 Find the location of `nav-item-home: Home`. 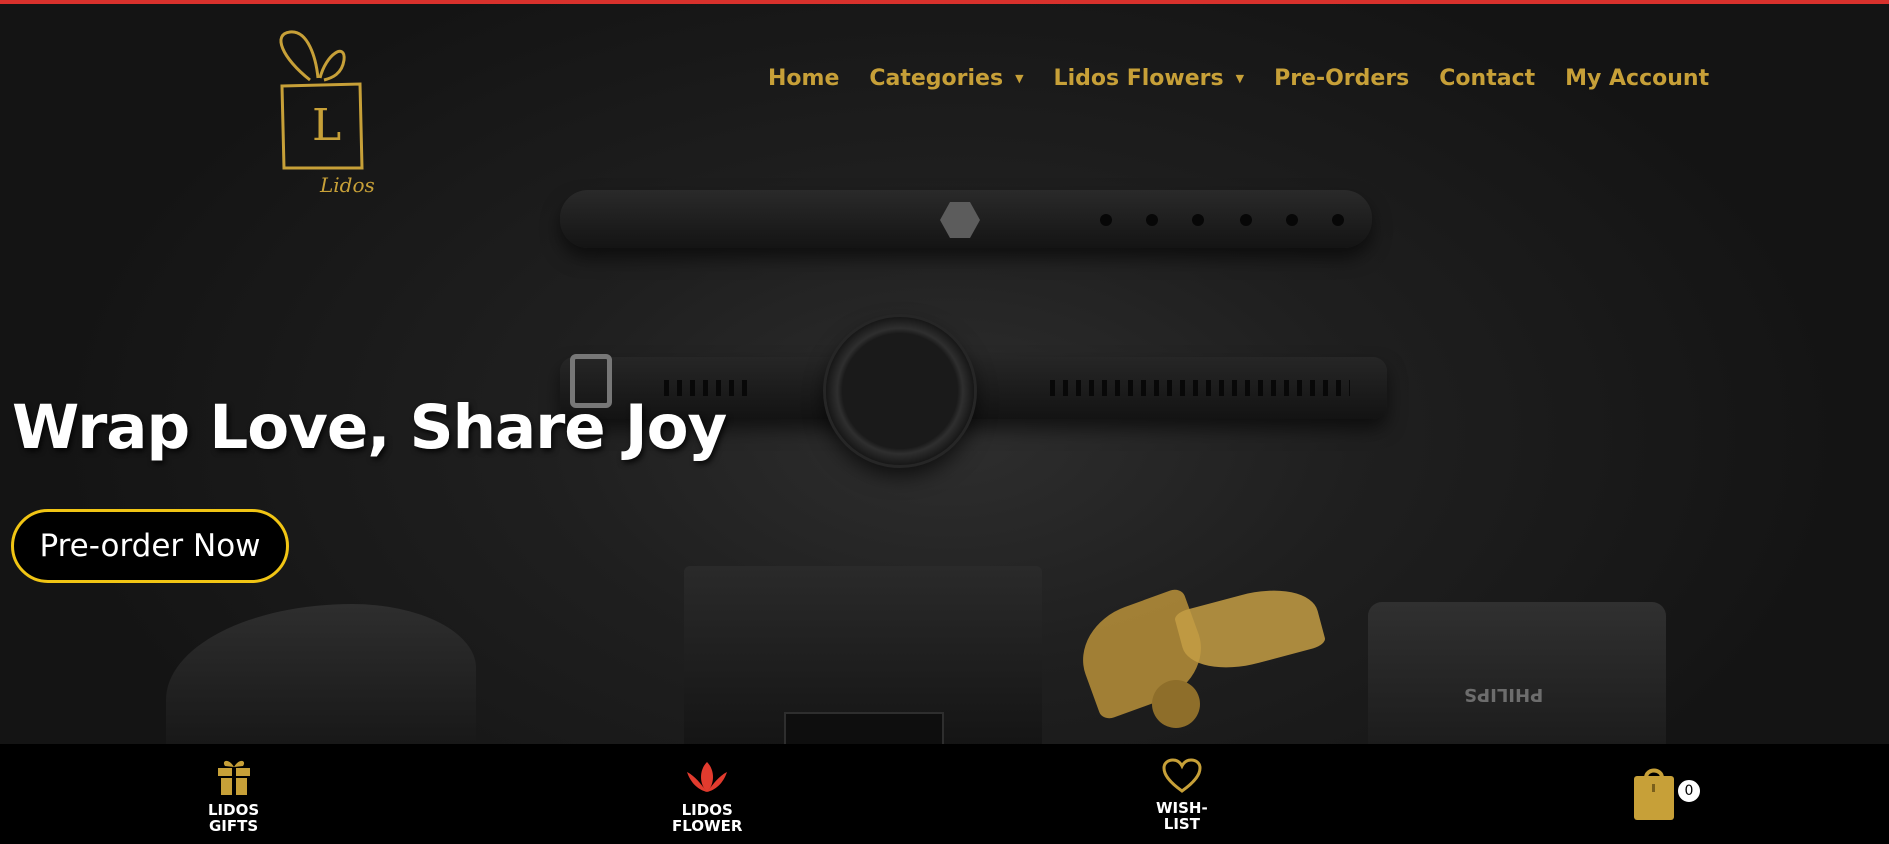

nav-item-home: Home is located at coordinates (803, 78).